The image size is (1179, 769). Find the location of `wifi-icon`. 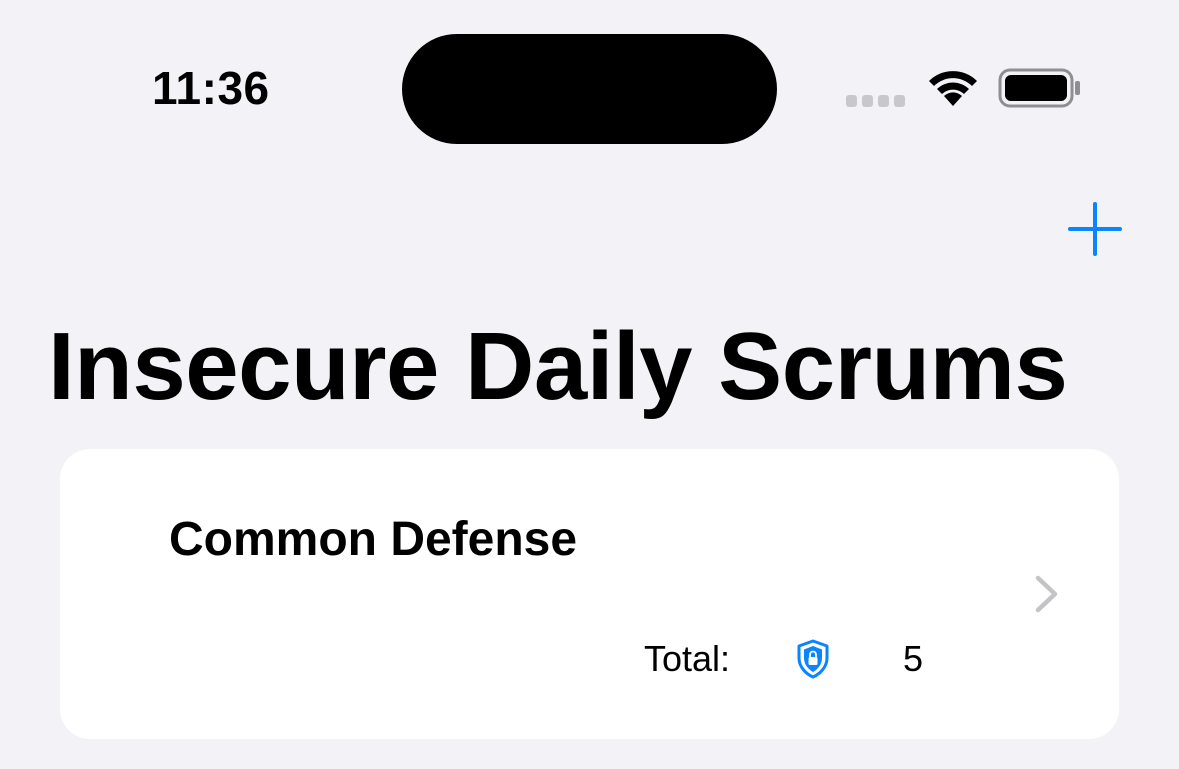

wifi-icon is located at coordinates (953, 88).